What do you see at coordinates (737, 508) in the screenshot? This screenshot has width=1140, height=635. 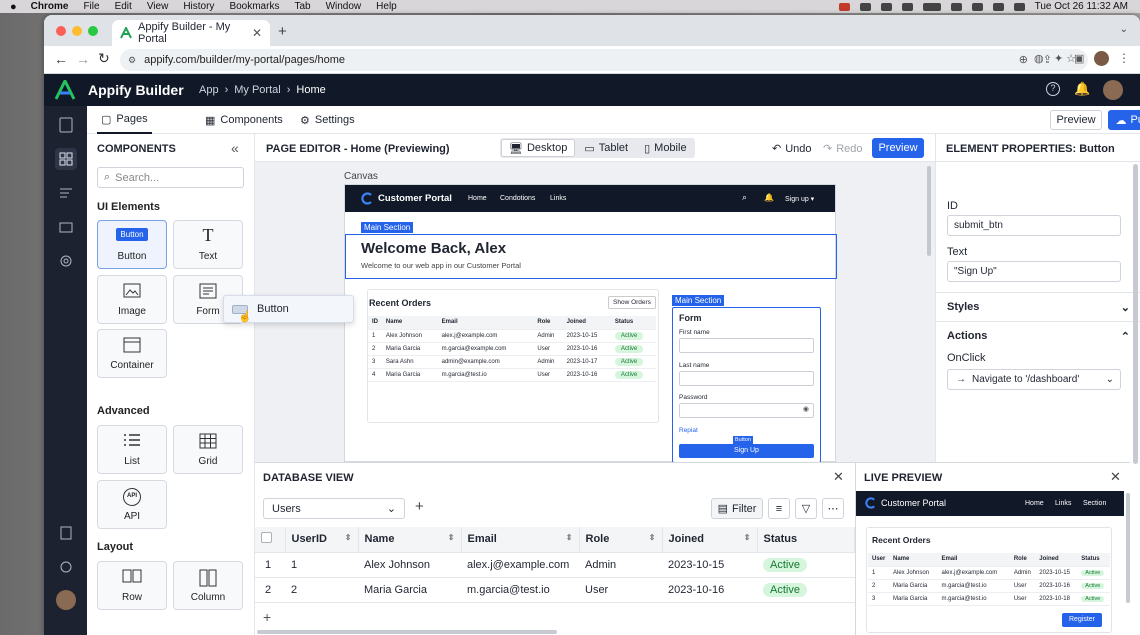 I see `filter-button: ▤ Filter` at bounding box center [737, 508].